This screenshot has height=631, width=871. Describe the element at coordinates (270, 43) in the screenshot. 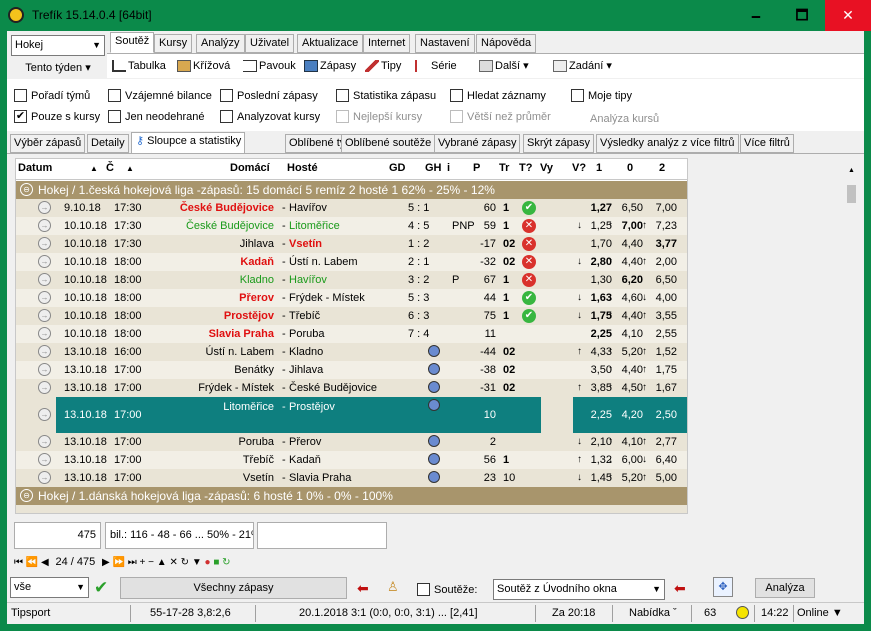

I see `tab-uzivatel: Uživatel` at that location.